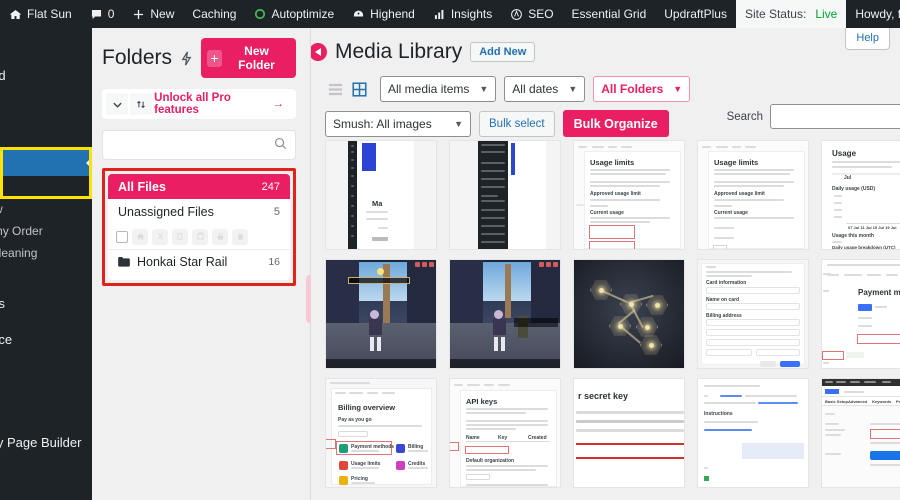 The height and width of the screenshot is (500, 900). What do you see at coordinates (140, 236) in the screenshot?
I see `home-icon` at bounding box center [140, 236].